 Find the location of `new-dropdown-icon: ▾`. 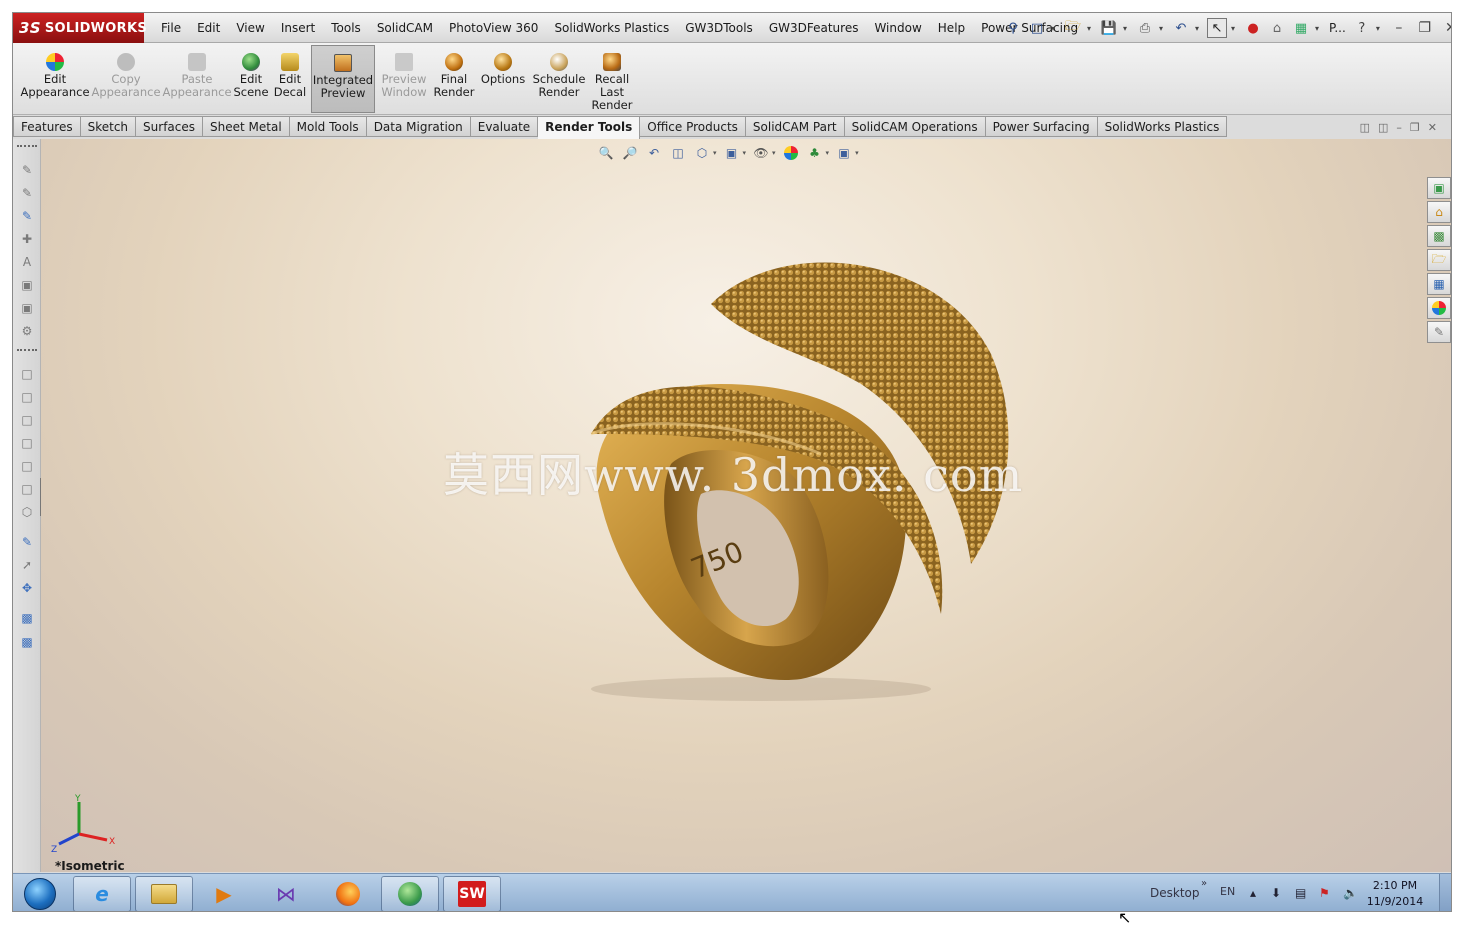

new-dropdown-icon: ▾ is located at coordinates (1055, 28).